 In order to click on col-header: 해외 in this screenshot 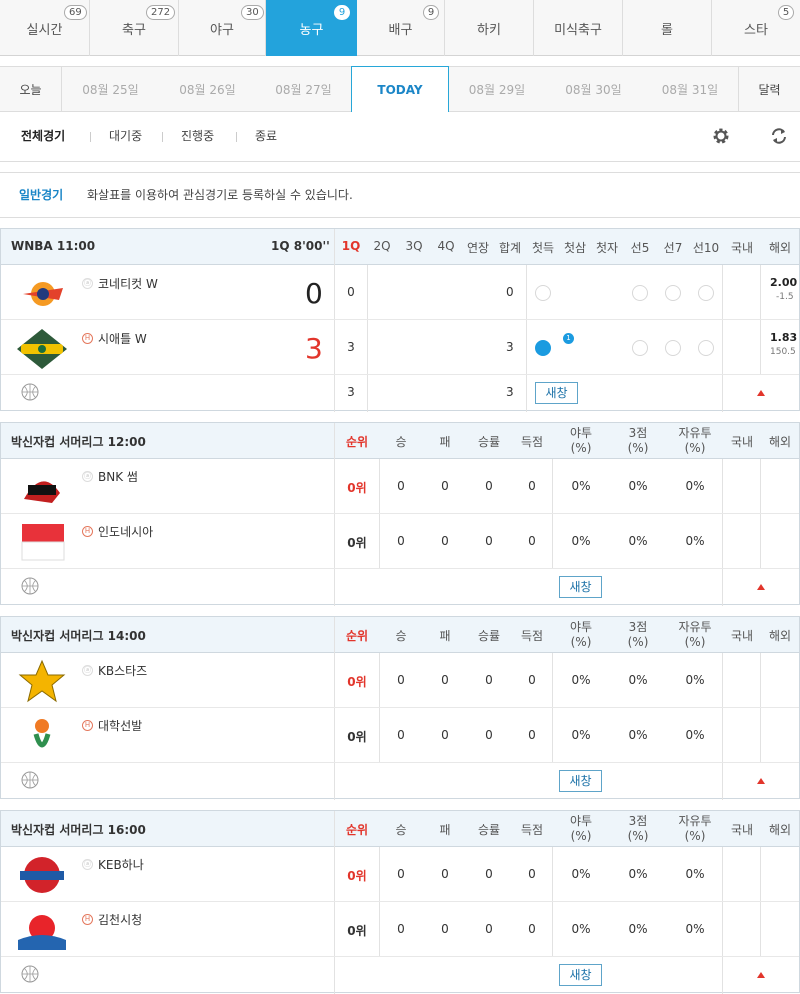, I will do `click(780, 248)`.